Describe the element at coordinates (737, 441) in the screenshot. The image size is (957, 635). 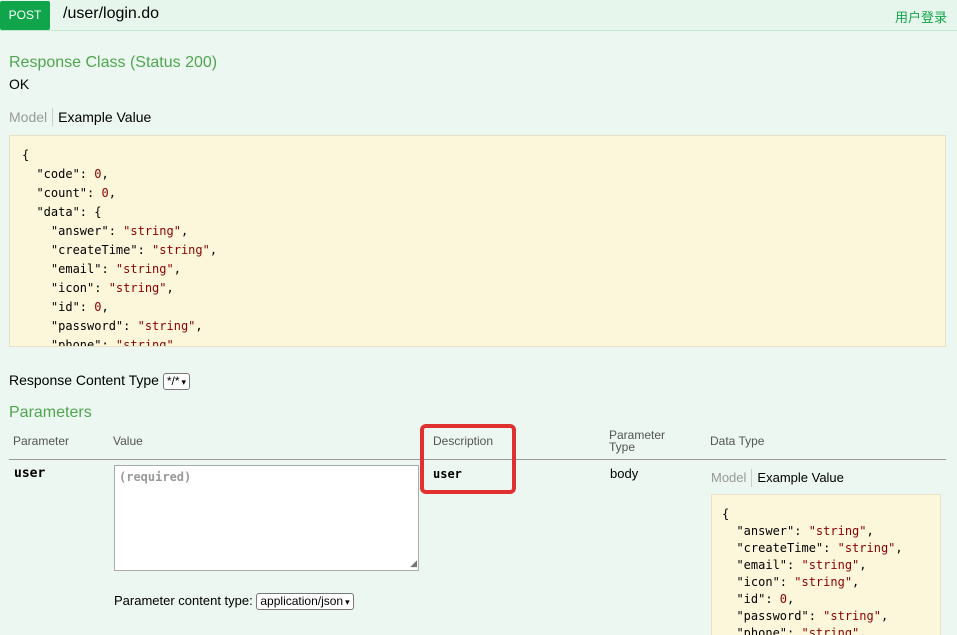
I see `column-data-type: Data Type` at that location.